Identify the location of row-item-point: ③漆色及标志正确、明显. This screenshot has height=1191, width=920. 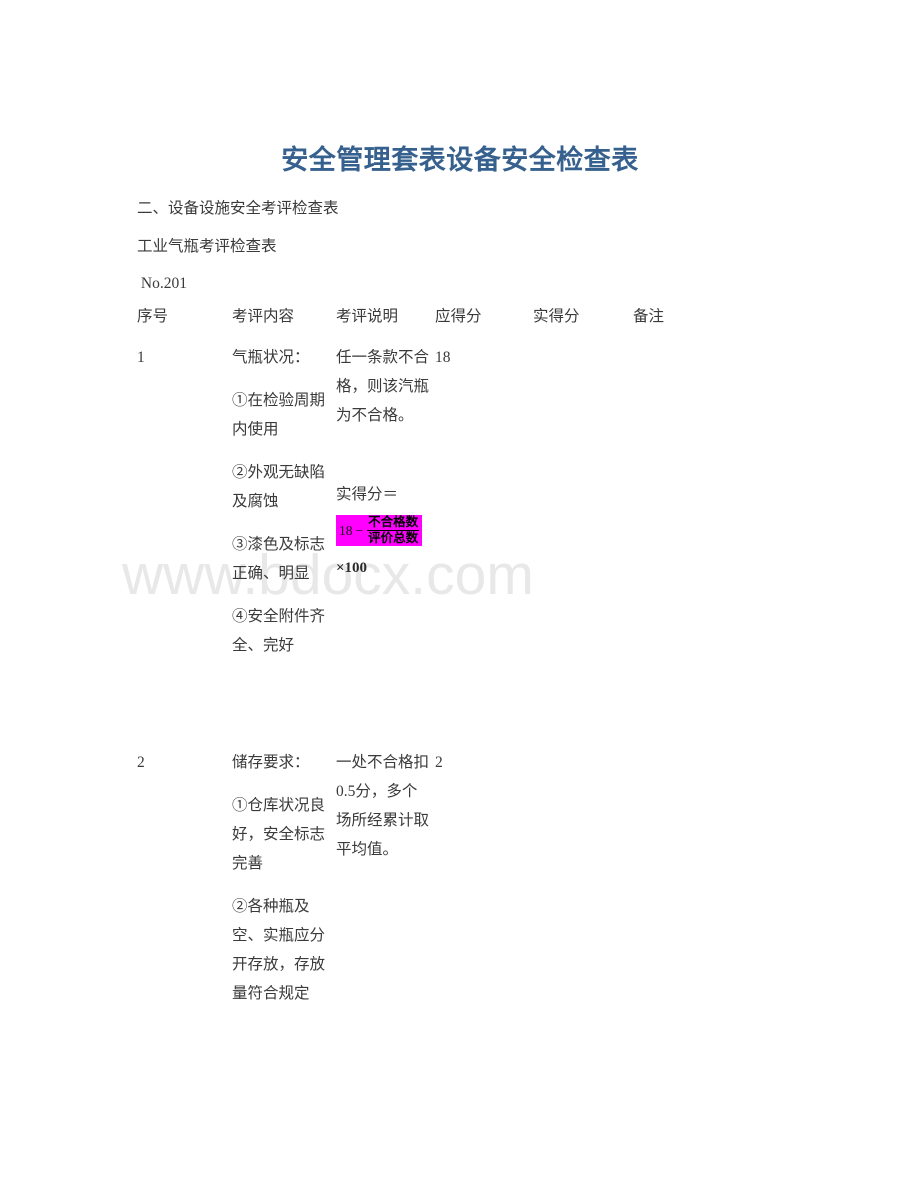
(279, 559).